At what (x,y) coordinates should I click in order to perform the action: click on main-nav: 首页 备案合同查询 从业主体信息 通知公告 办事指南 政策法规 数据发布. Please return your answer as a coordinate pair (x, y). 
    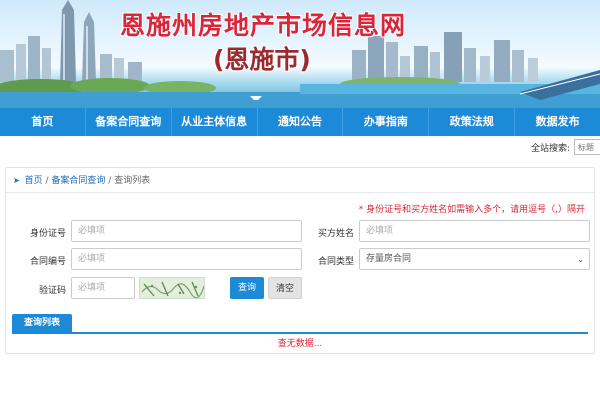
    Looking at the image, I should click on (300, 122).